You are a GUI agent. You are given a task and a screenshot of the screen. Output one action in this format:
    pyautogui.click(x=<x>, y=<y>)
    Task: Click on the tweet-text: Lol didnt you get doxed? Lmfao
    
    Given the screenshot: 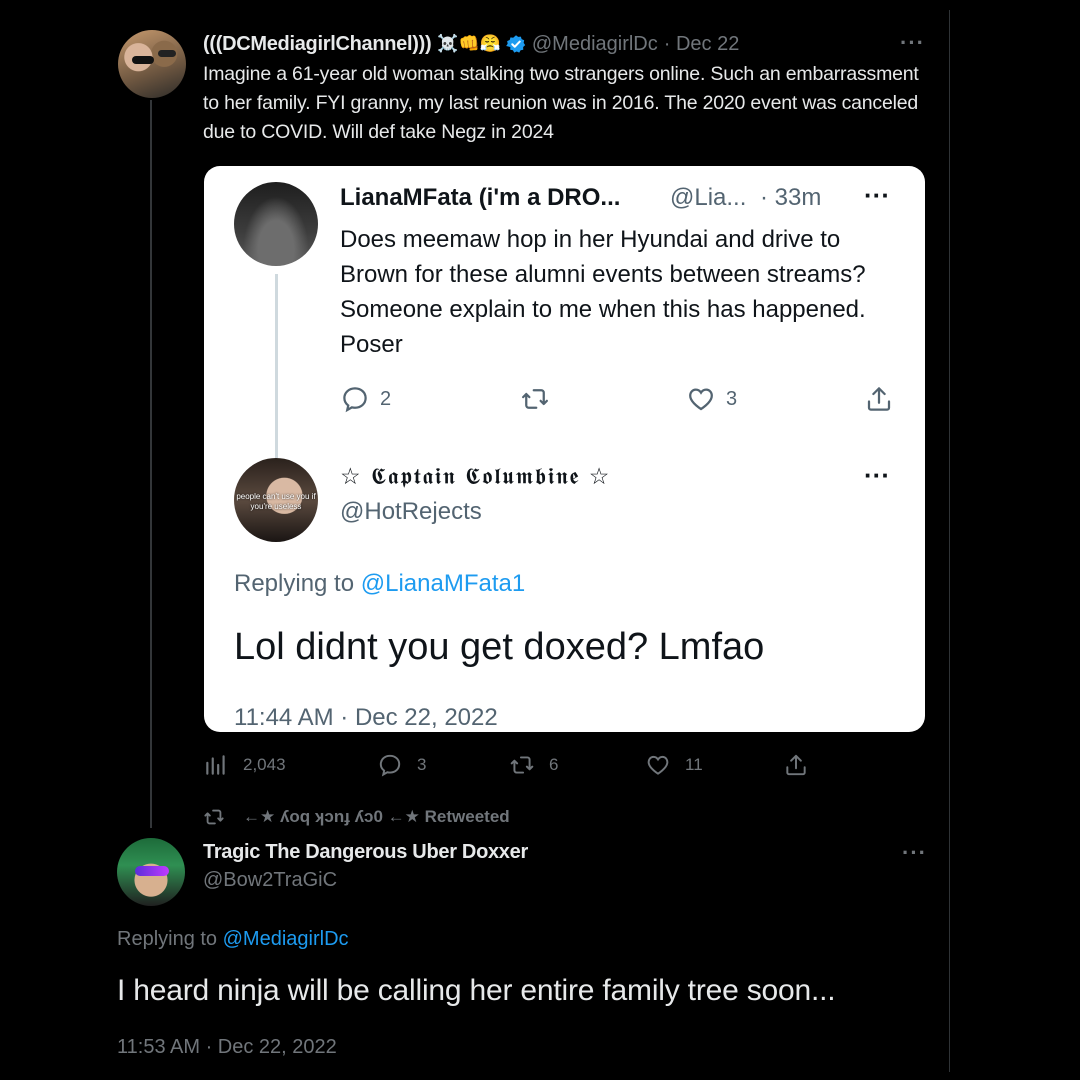 What is the action you would take?
    pyautogui.click(x=499, y=647)
    